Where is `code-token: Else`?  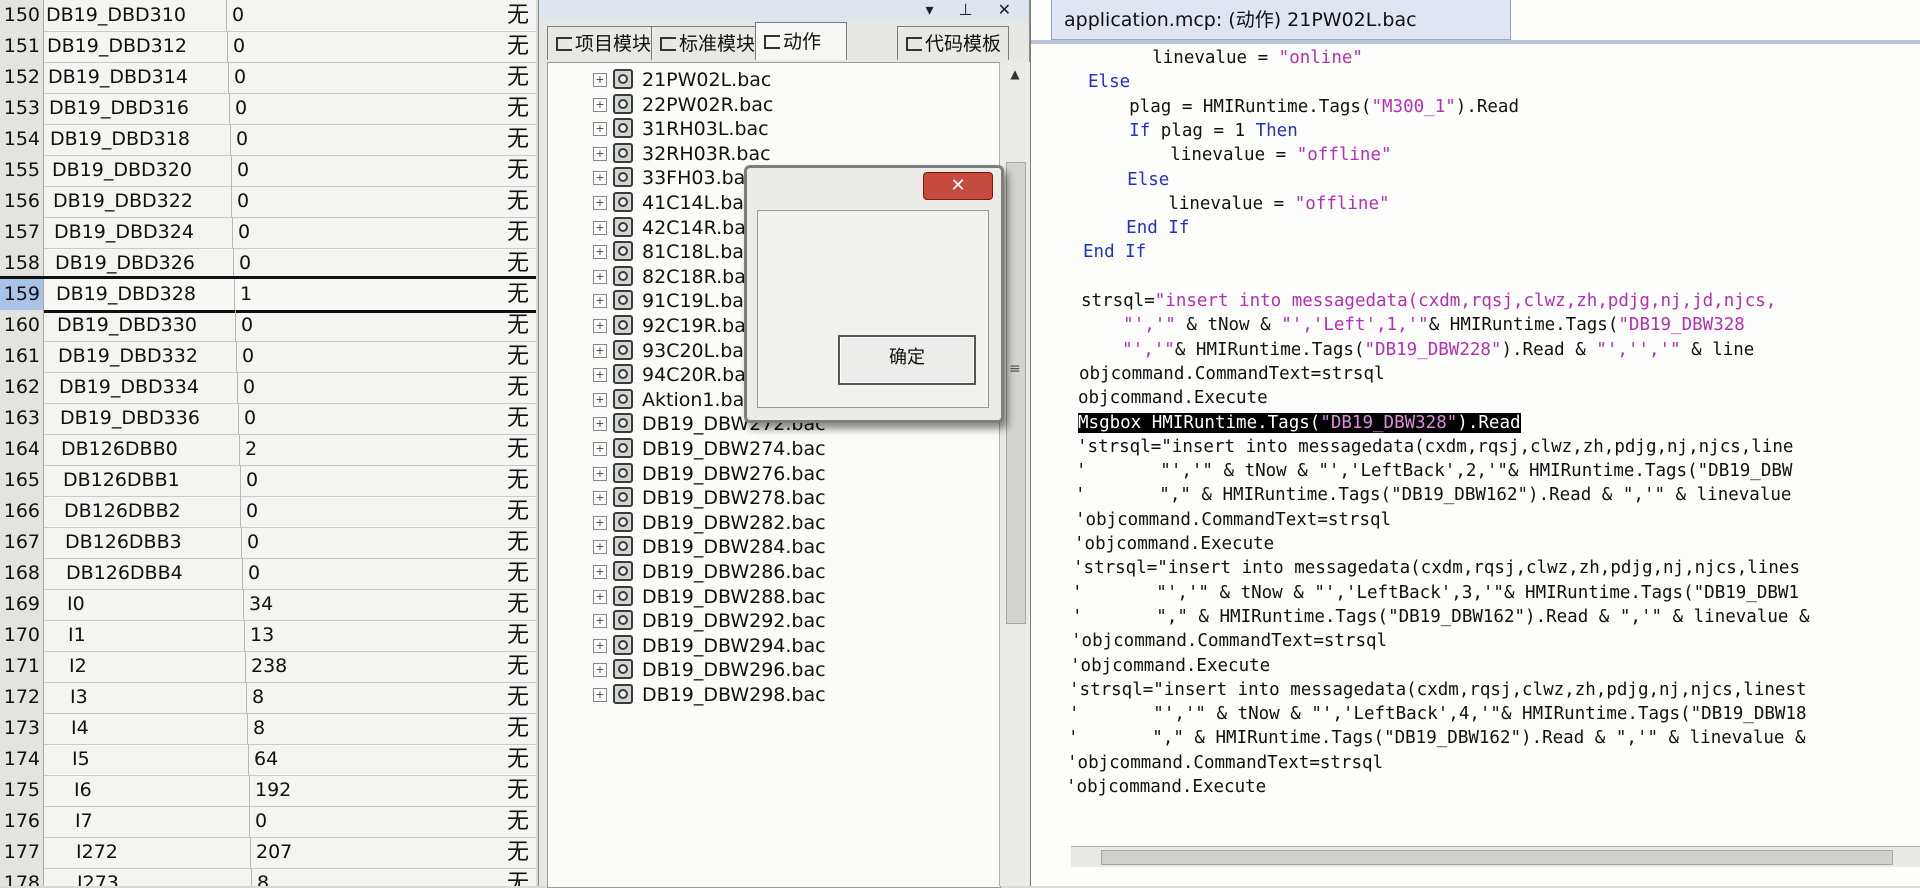
code-token: Else is located at coordinates (1148, 179).